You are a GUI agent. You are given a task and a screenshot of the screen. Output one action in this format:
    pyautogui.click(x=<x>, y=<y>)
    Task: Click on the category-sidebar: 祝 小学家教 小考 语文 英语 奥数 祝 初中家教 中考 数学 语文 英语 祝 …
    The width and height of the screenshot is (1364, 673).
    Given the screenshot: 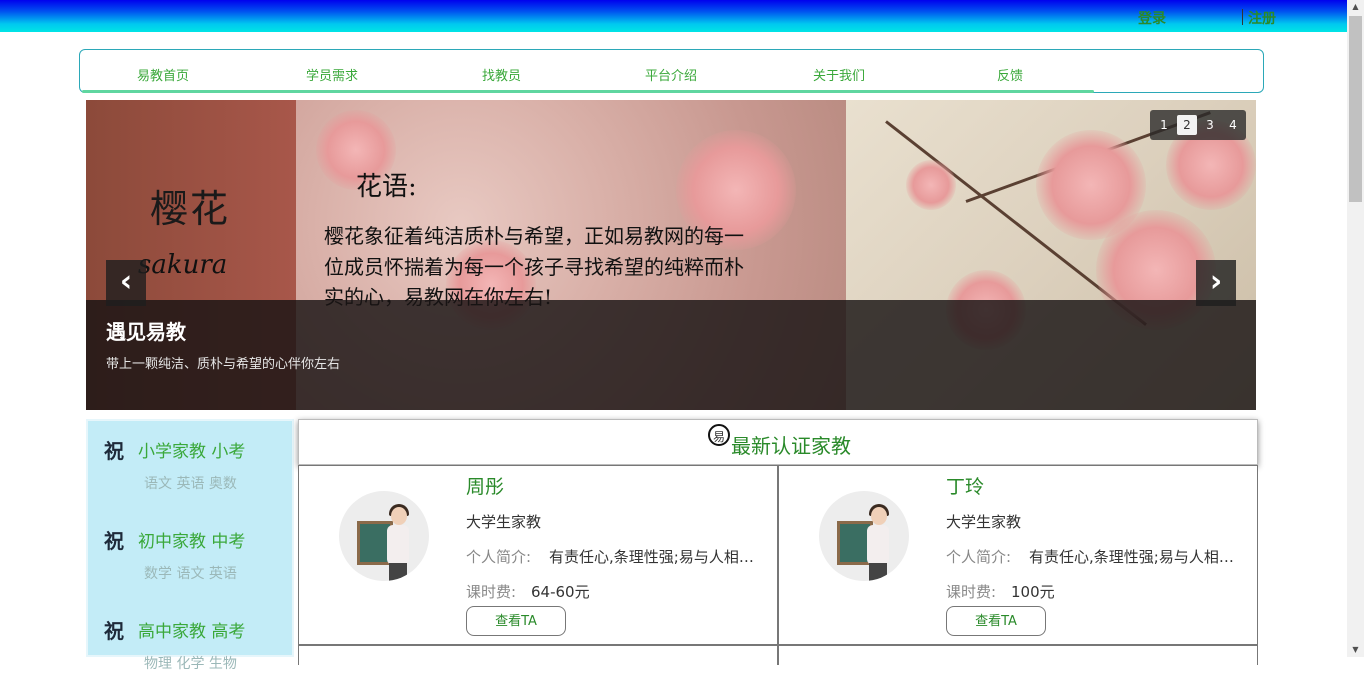 What is the action you would take?
    pyautogui.click(x=190, y=545)
    